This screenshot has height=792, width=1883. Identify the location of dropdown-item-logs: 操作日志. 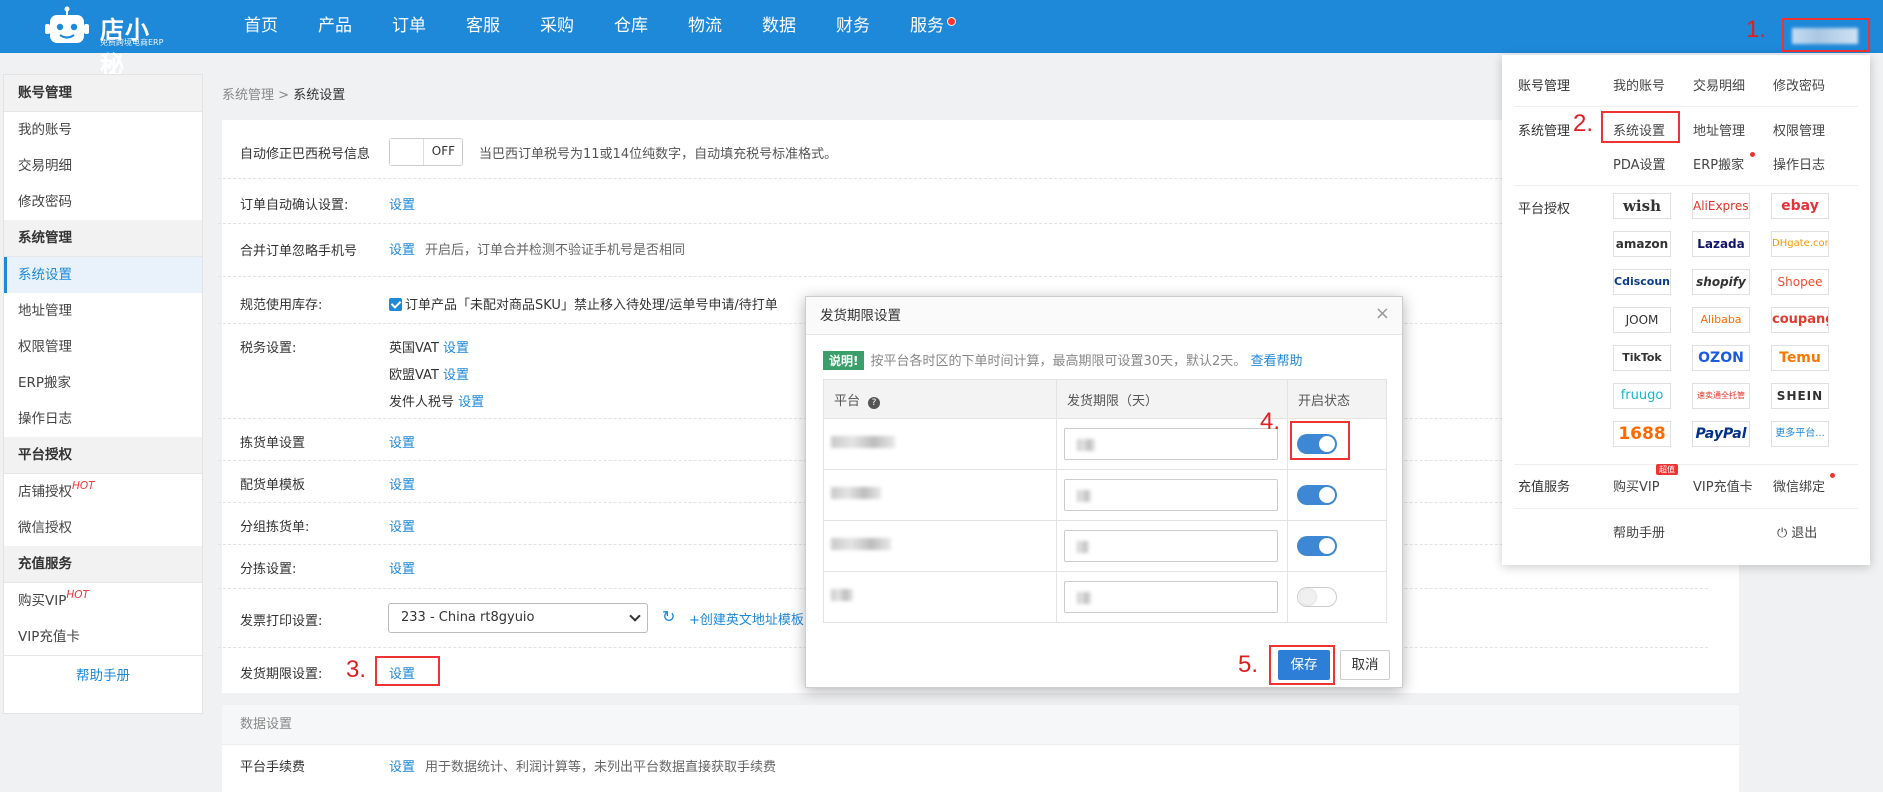
(1799, 163).